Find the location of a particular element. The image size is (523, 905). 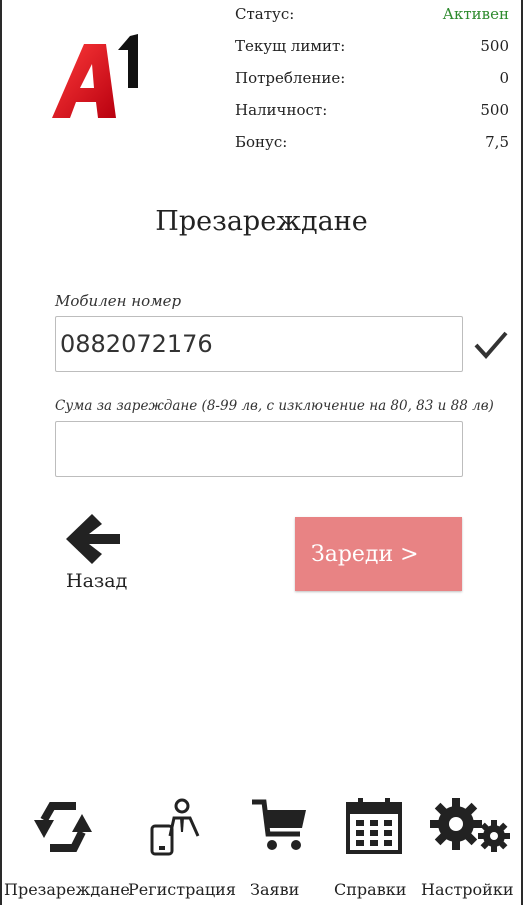

page-title: Презареждане is located at coordinates (261, 221).